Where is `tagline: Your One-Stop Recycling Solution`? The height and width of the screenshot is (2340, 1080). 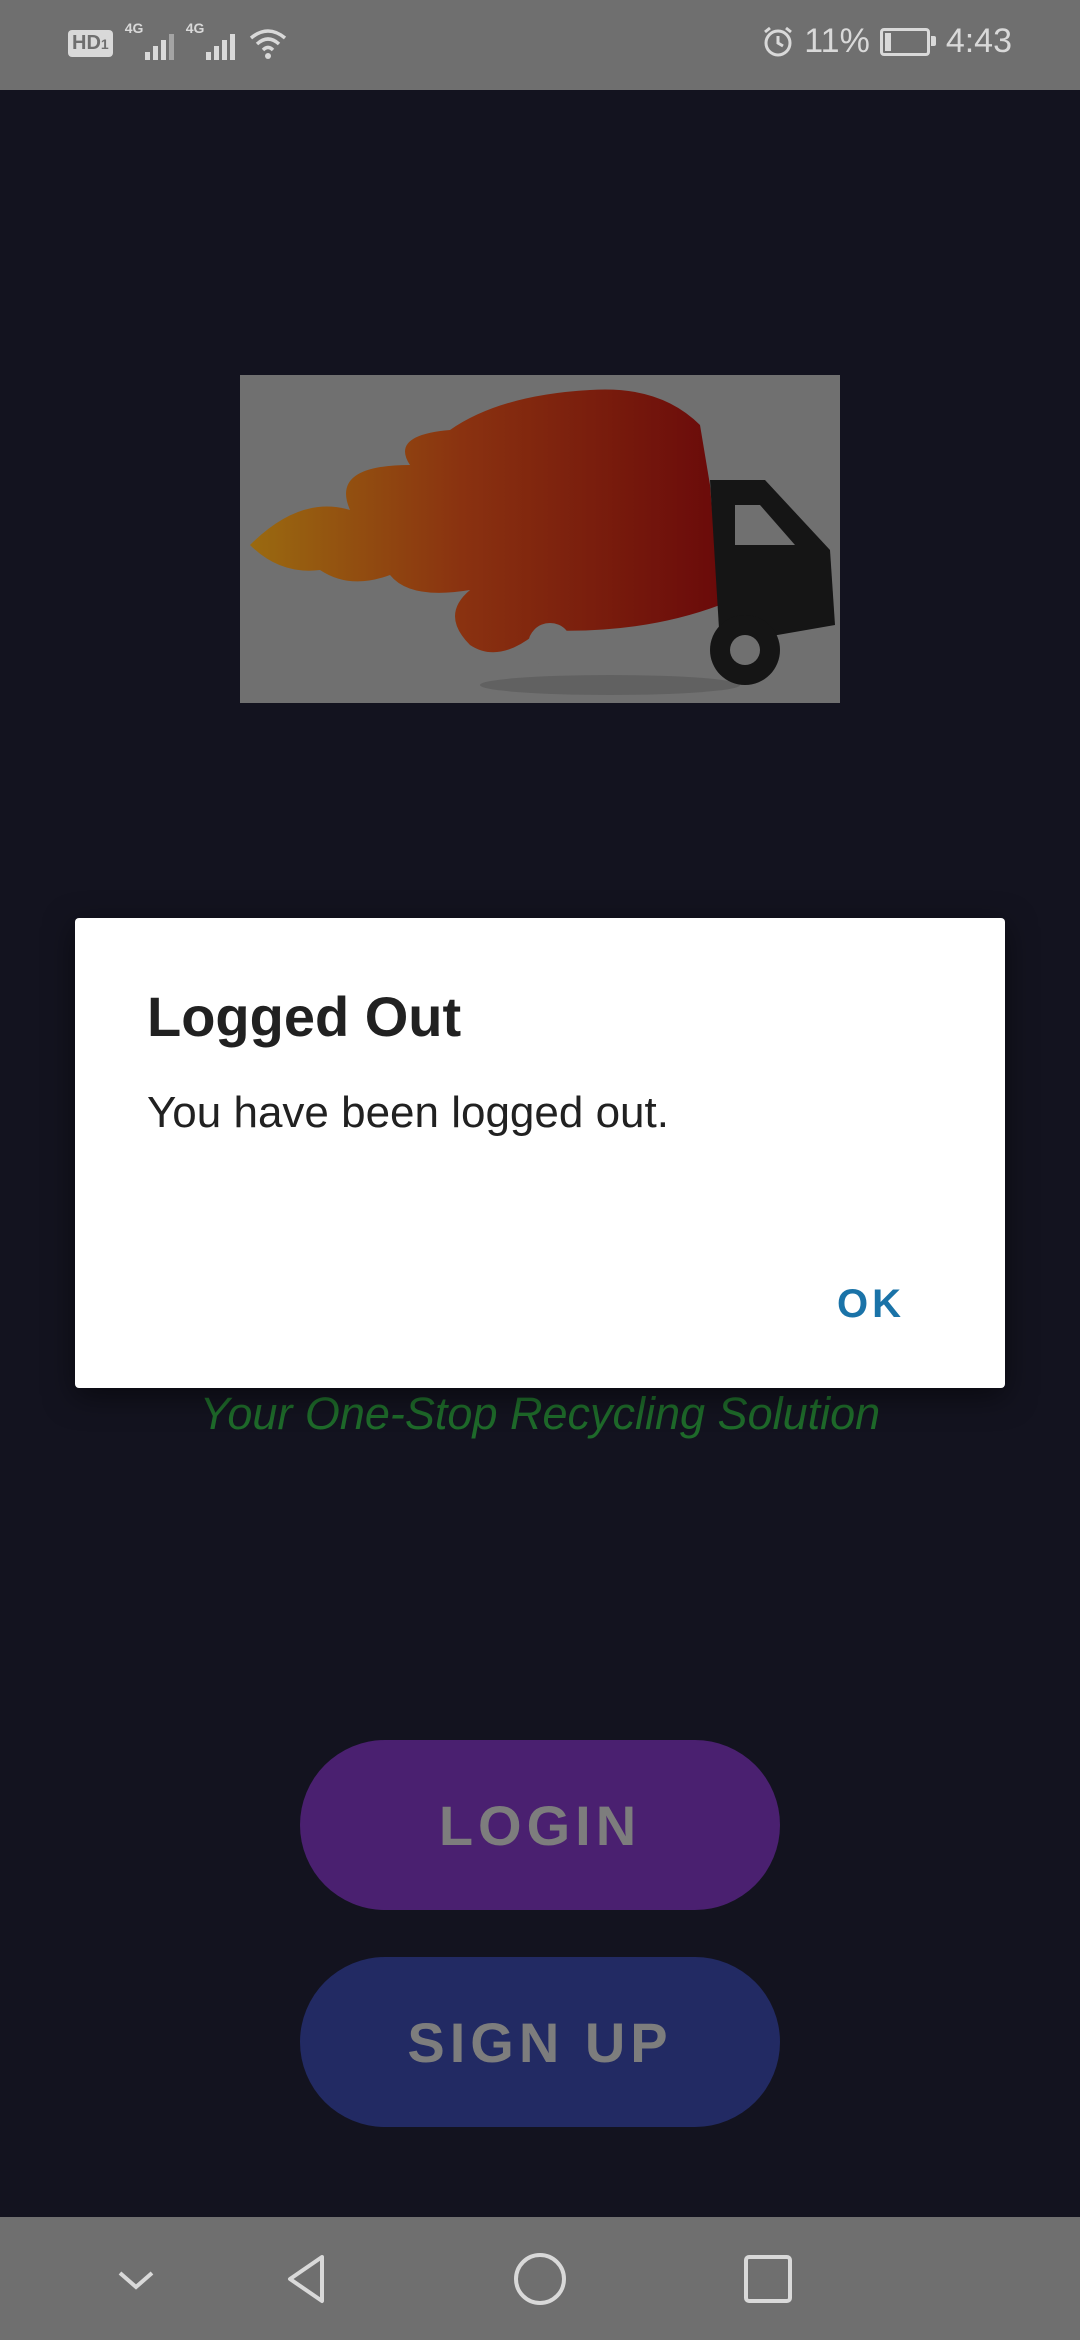
tagline: Your One-Stop Recycling Solution is located at coordinates (540, 1413).